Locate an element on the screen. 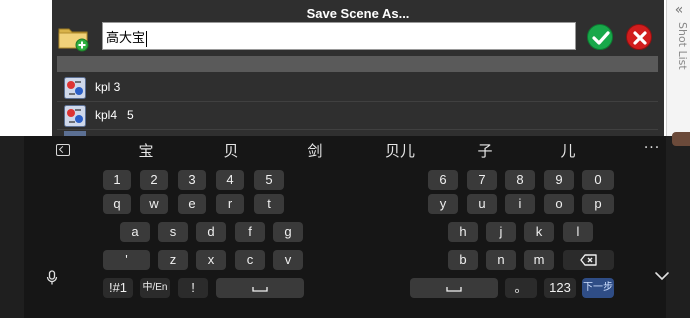 The width and height of the screenshot is (690, 318). candidate-bar: 宝 贝 剑 贝儿 子 儿 ··· is located at coordinates (345, 151).